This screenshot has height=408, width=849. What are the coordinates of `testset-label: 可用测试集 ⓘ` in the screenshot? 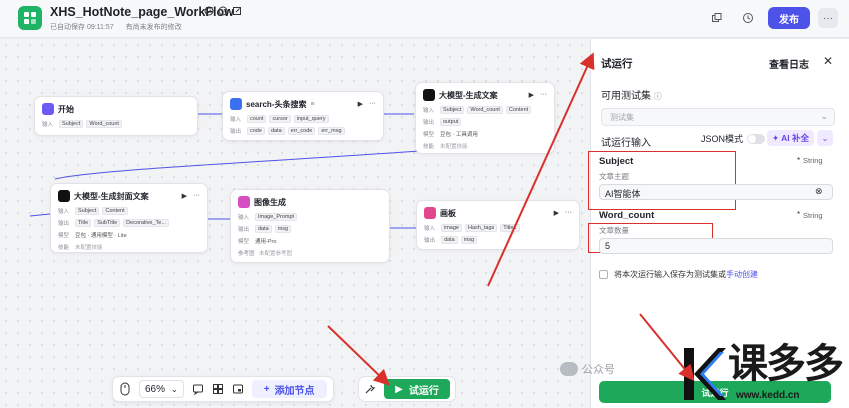 It's located at (631, 96).